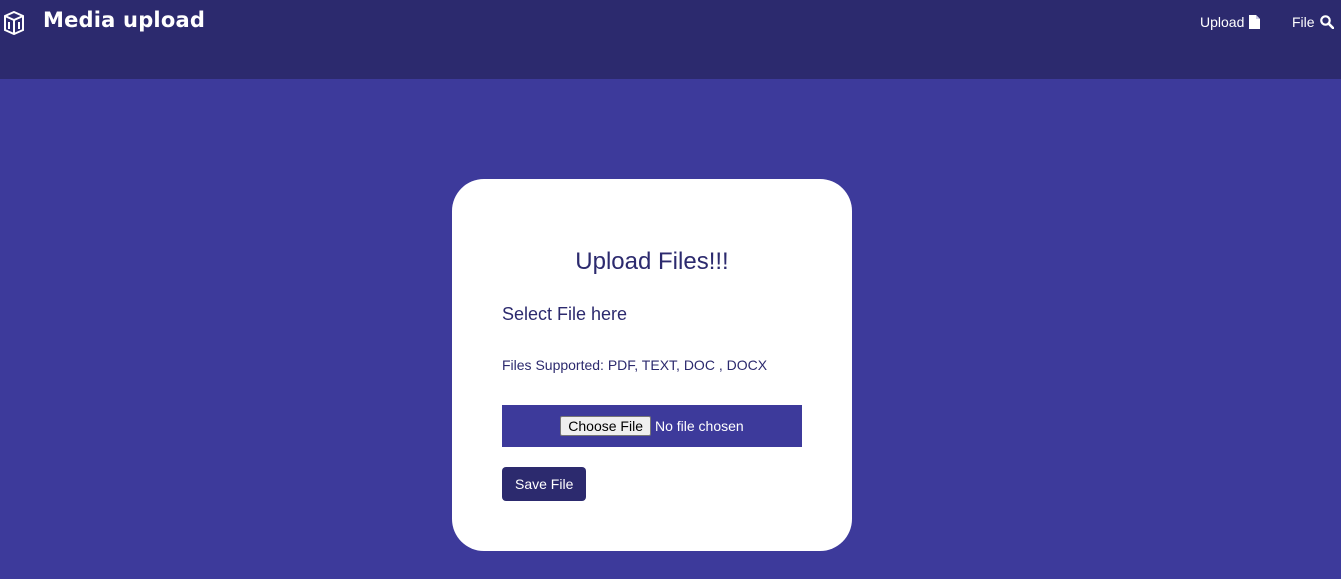 The width and height of the screenshot is (1341, 579). What do you see at coordinates (1222, 22) in the screenshot?
I see `nav-upload-label: Upload` at bounding box center [1222, 22].